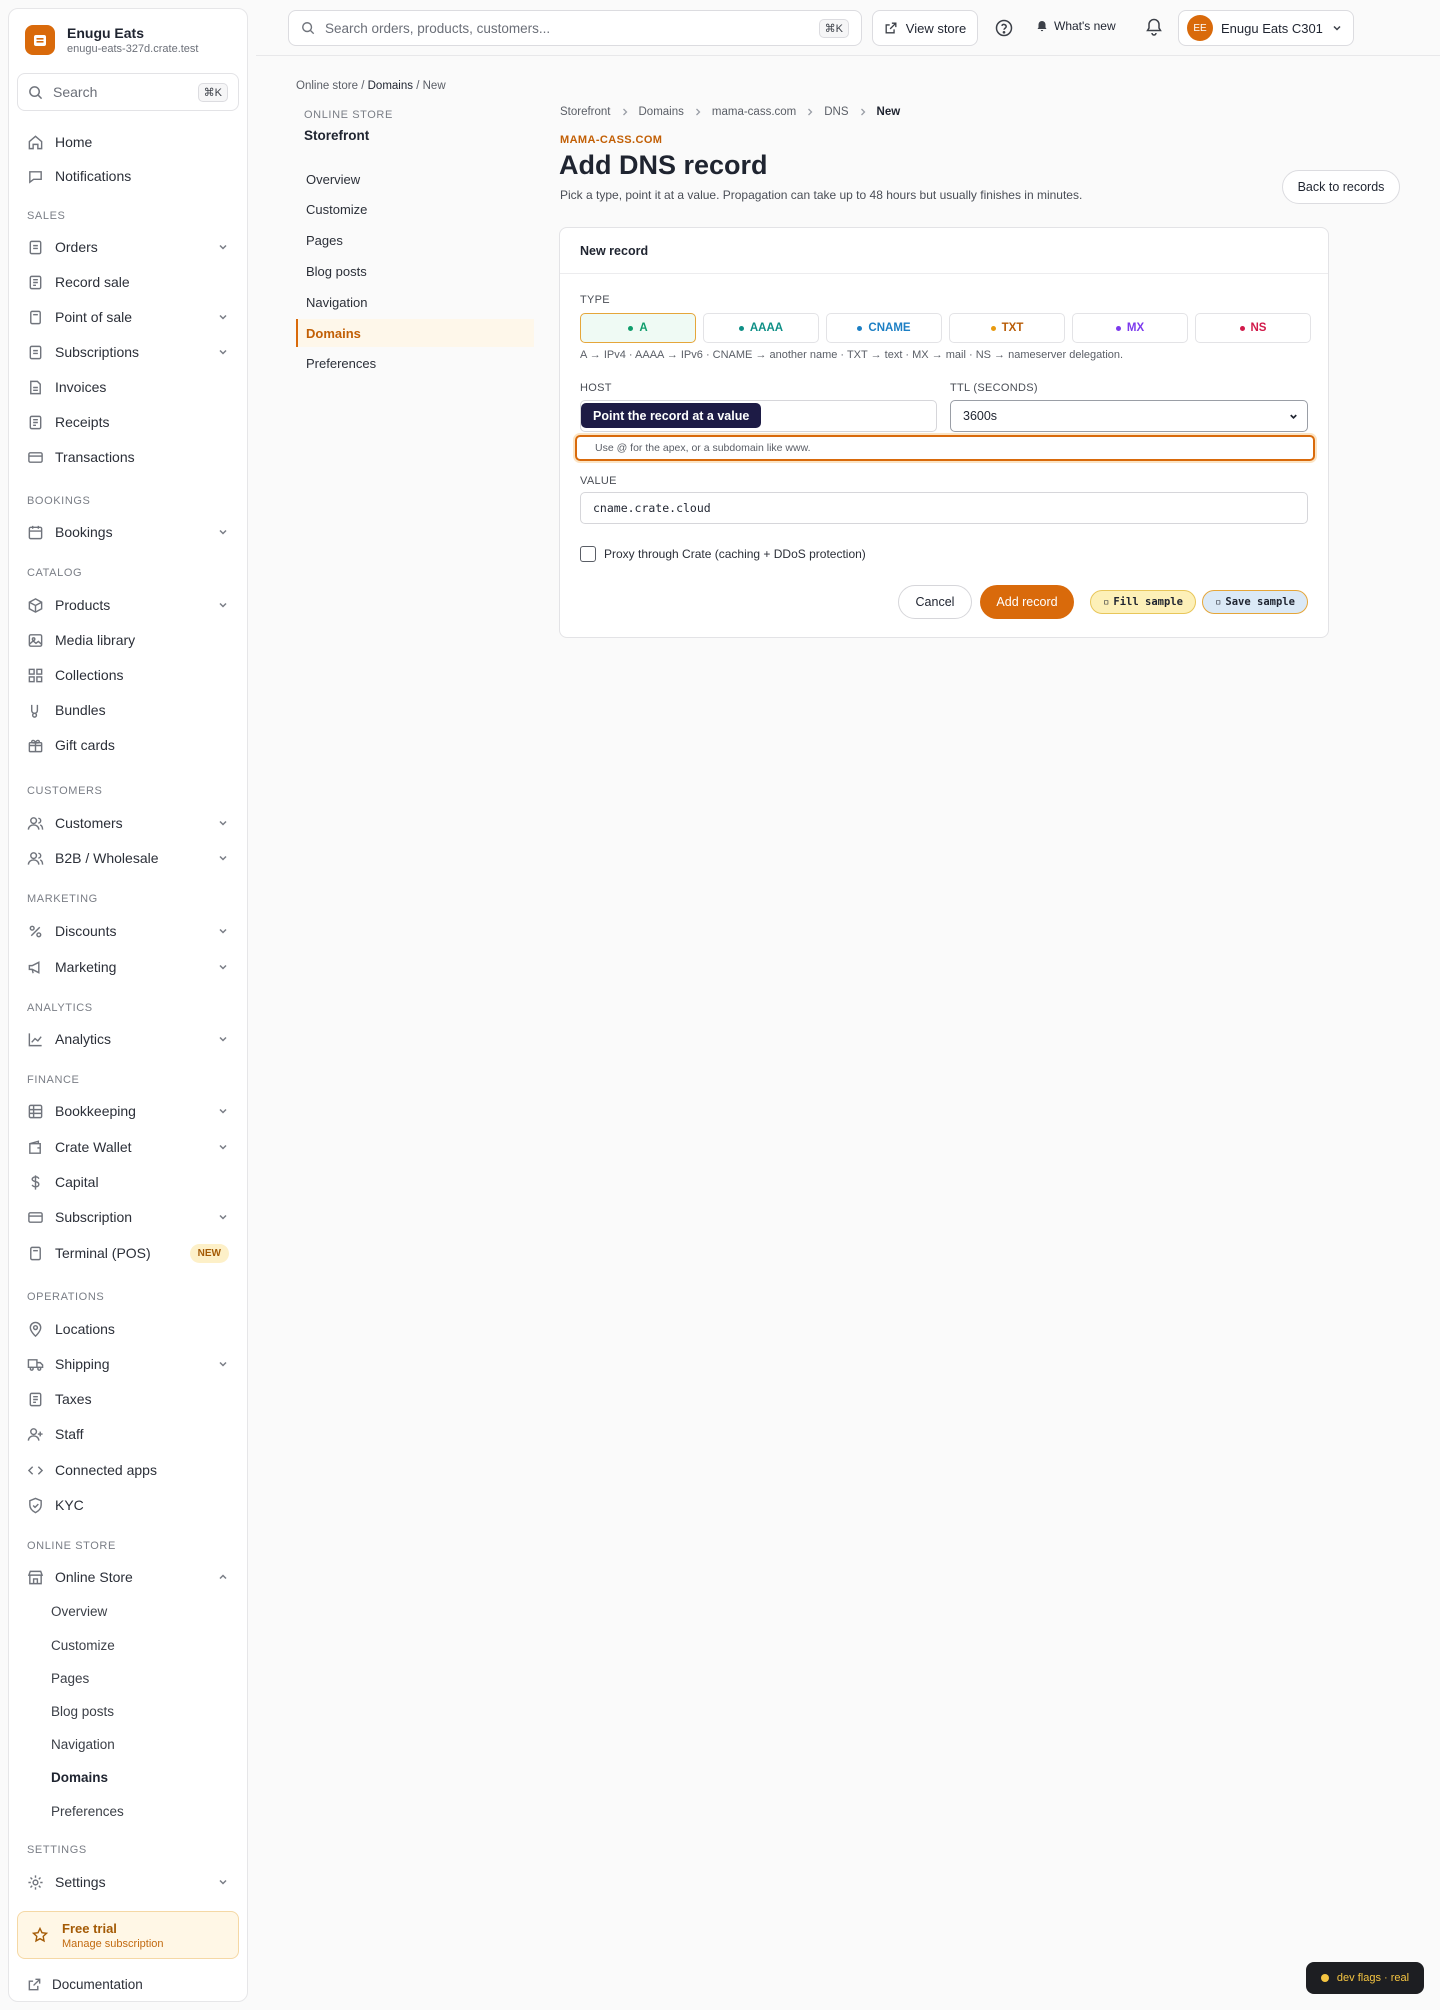  What do you see at coordinates (128, 605) in the screenshot?
I see `sidebar-item-products: Products` at bounding box center [128, 605].